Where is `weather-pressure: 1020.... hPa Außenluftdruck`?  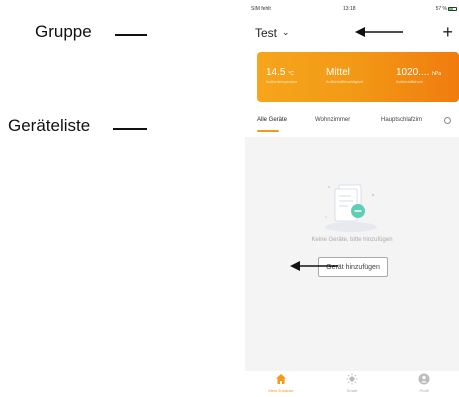
weather-pressure: 1020.... hPa Außenluftdruck is located at coordinates (418, 75).